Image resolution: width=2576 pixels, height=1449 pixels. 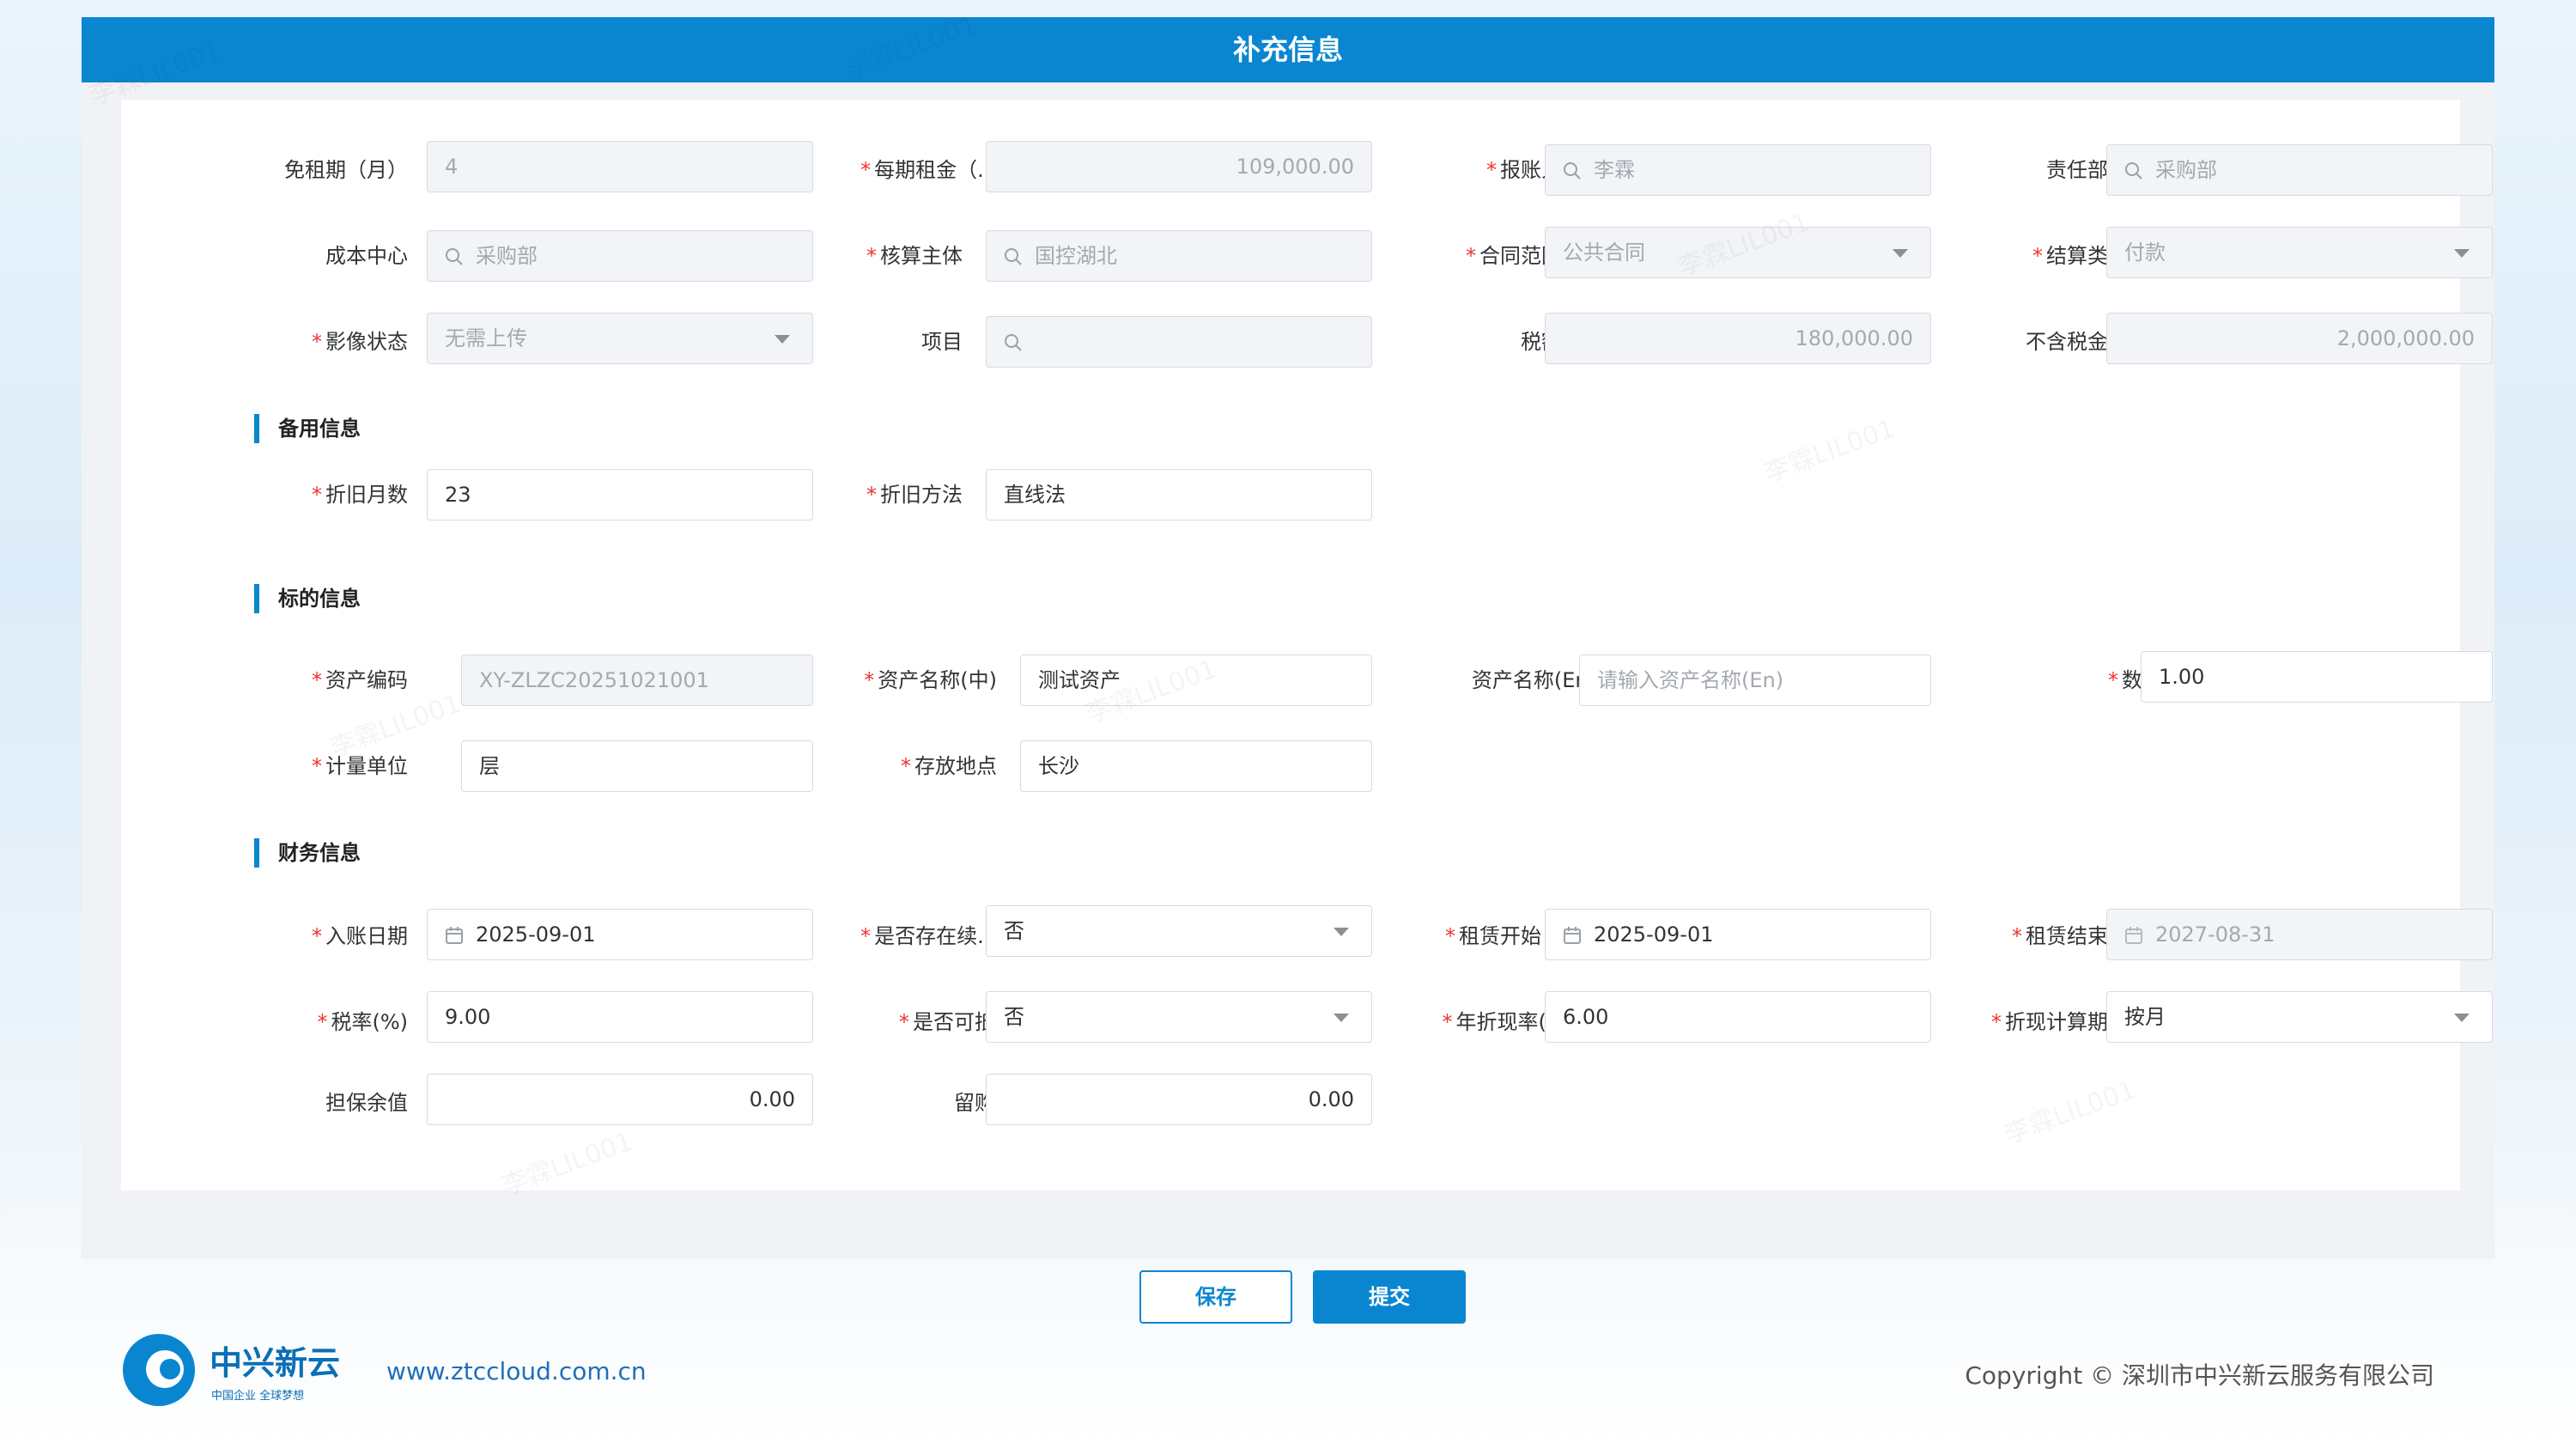 I want to click on excl-tax-amount-field: 2,000,000.00, so click(x=2299, y=338).